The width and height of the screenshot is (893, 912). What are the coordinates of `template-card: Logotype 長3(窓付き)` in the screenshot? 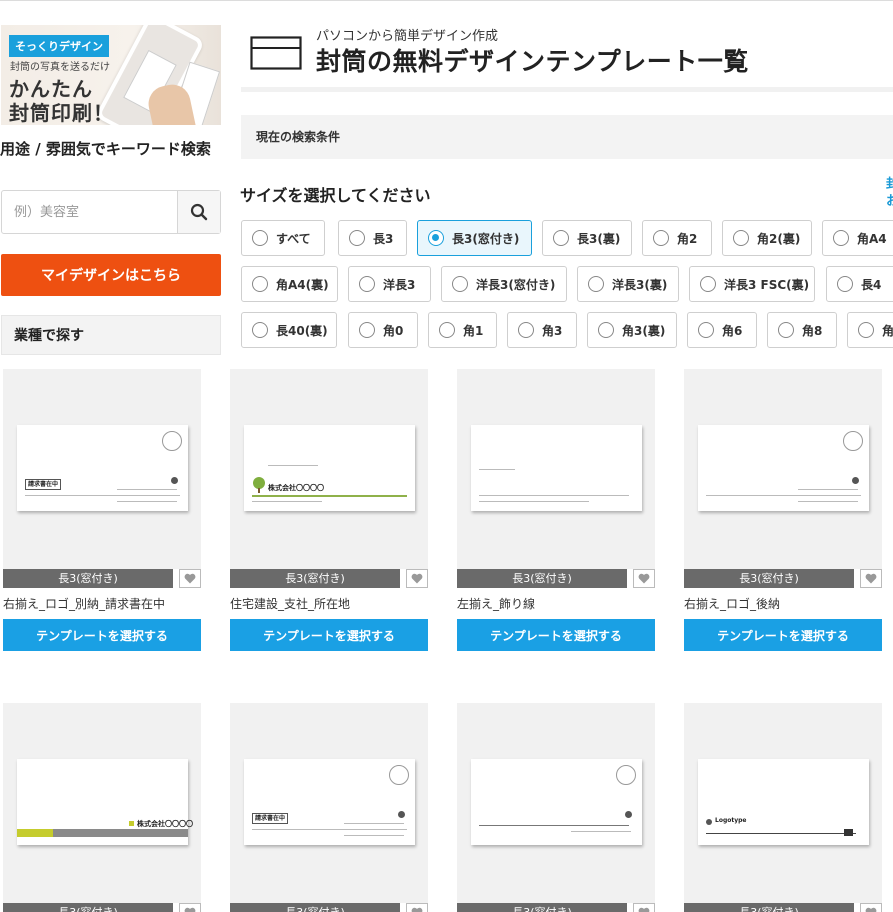 It's located at (783, 807).